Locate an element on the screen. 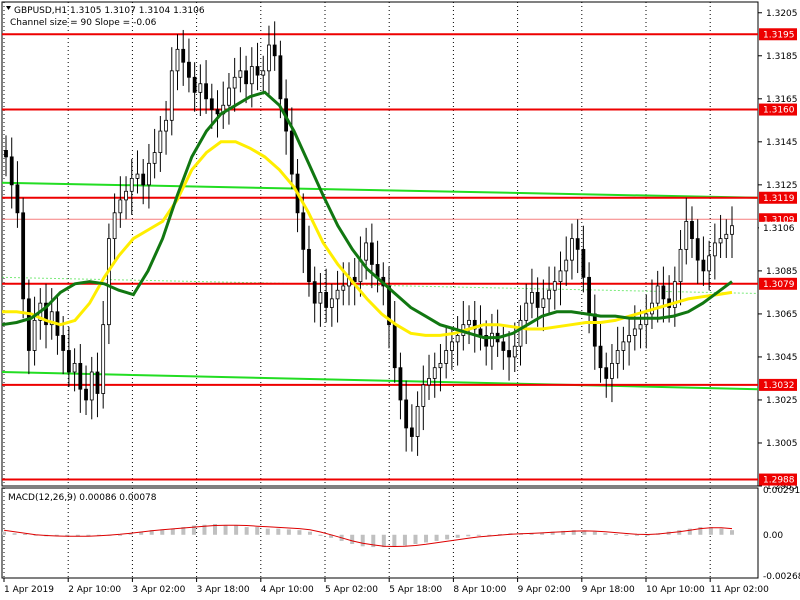 The image size is (800, 600). chart-header-indicator: Channel size = 90 Slope = -0.06 is located at coordinates (83, 23).